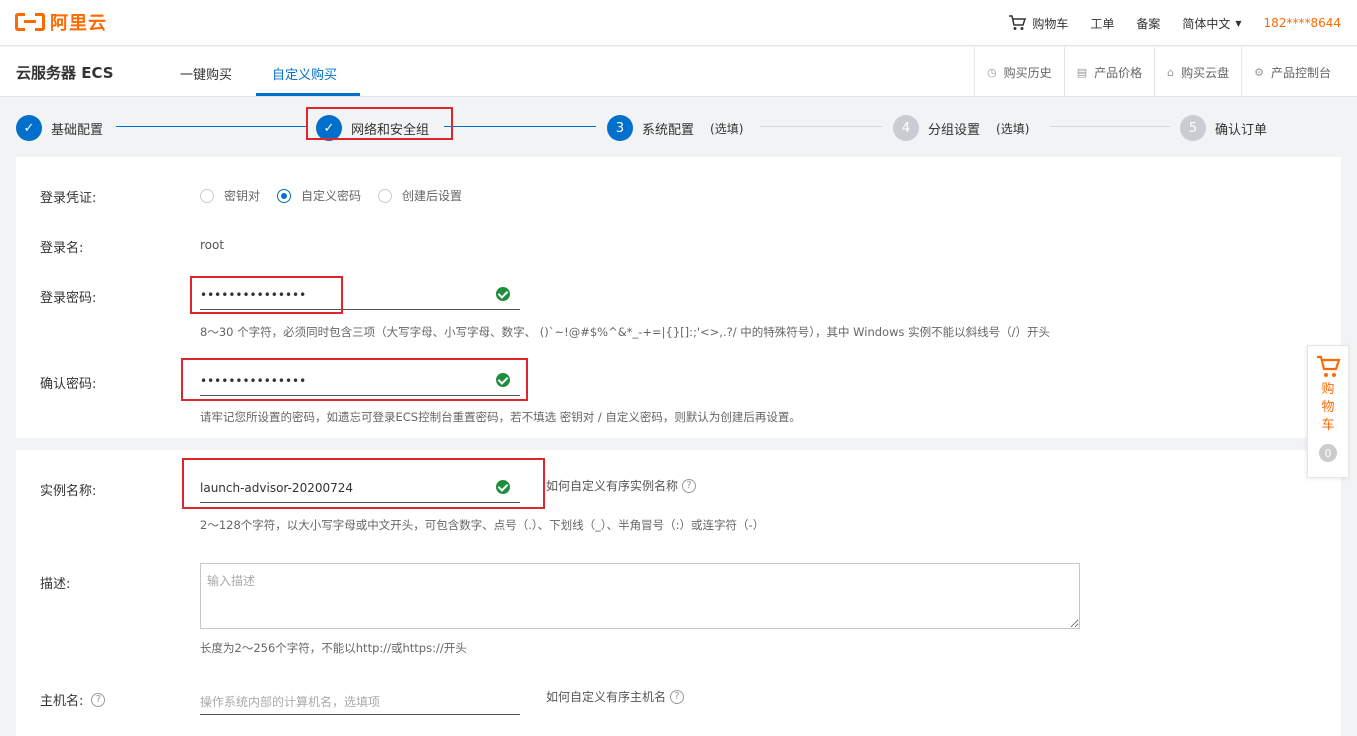 Image resolution: width=1357 pixels, height=736 pixels. I want to click on hostname-label-group: 主机名: ?, so click(73, 699).